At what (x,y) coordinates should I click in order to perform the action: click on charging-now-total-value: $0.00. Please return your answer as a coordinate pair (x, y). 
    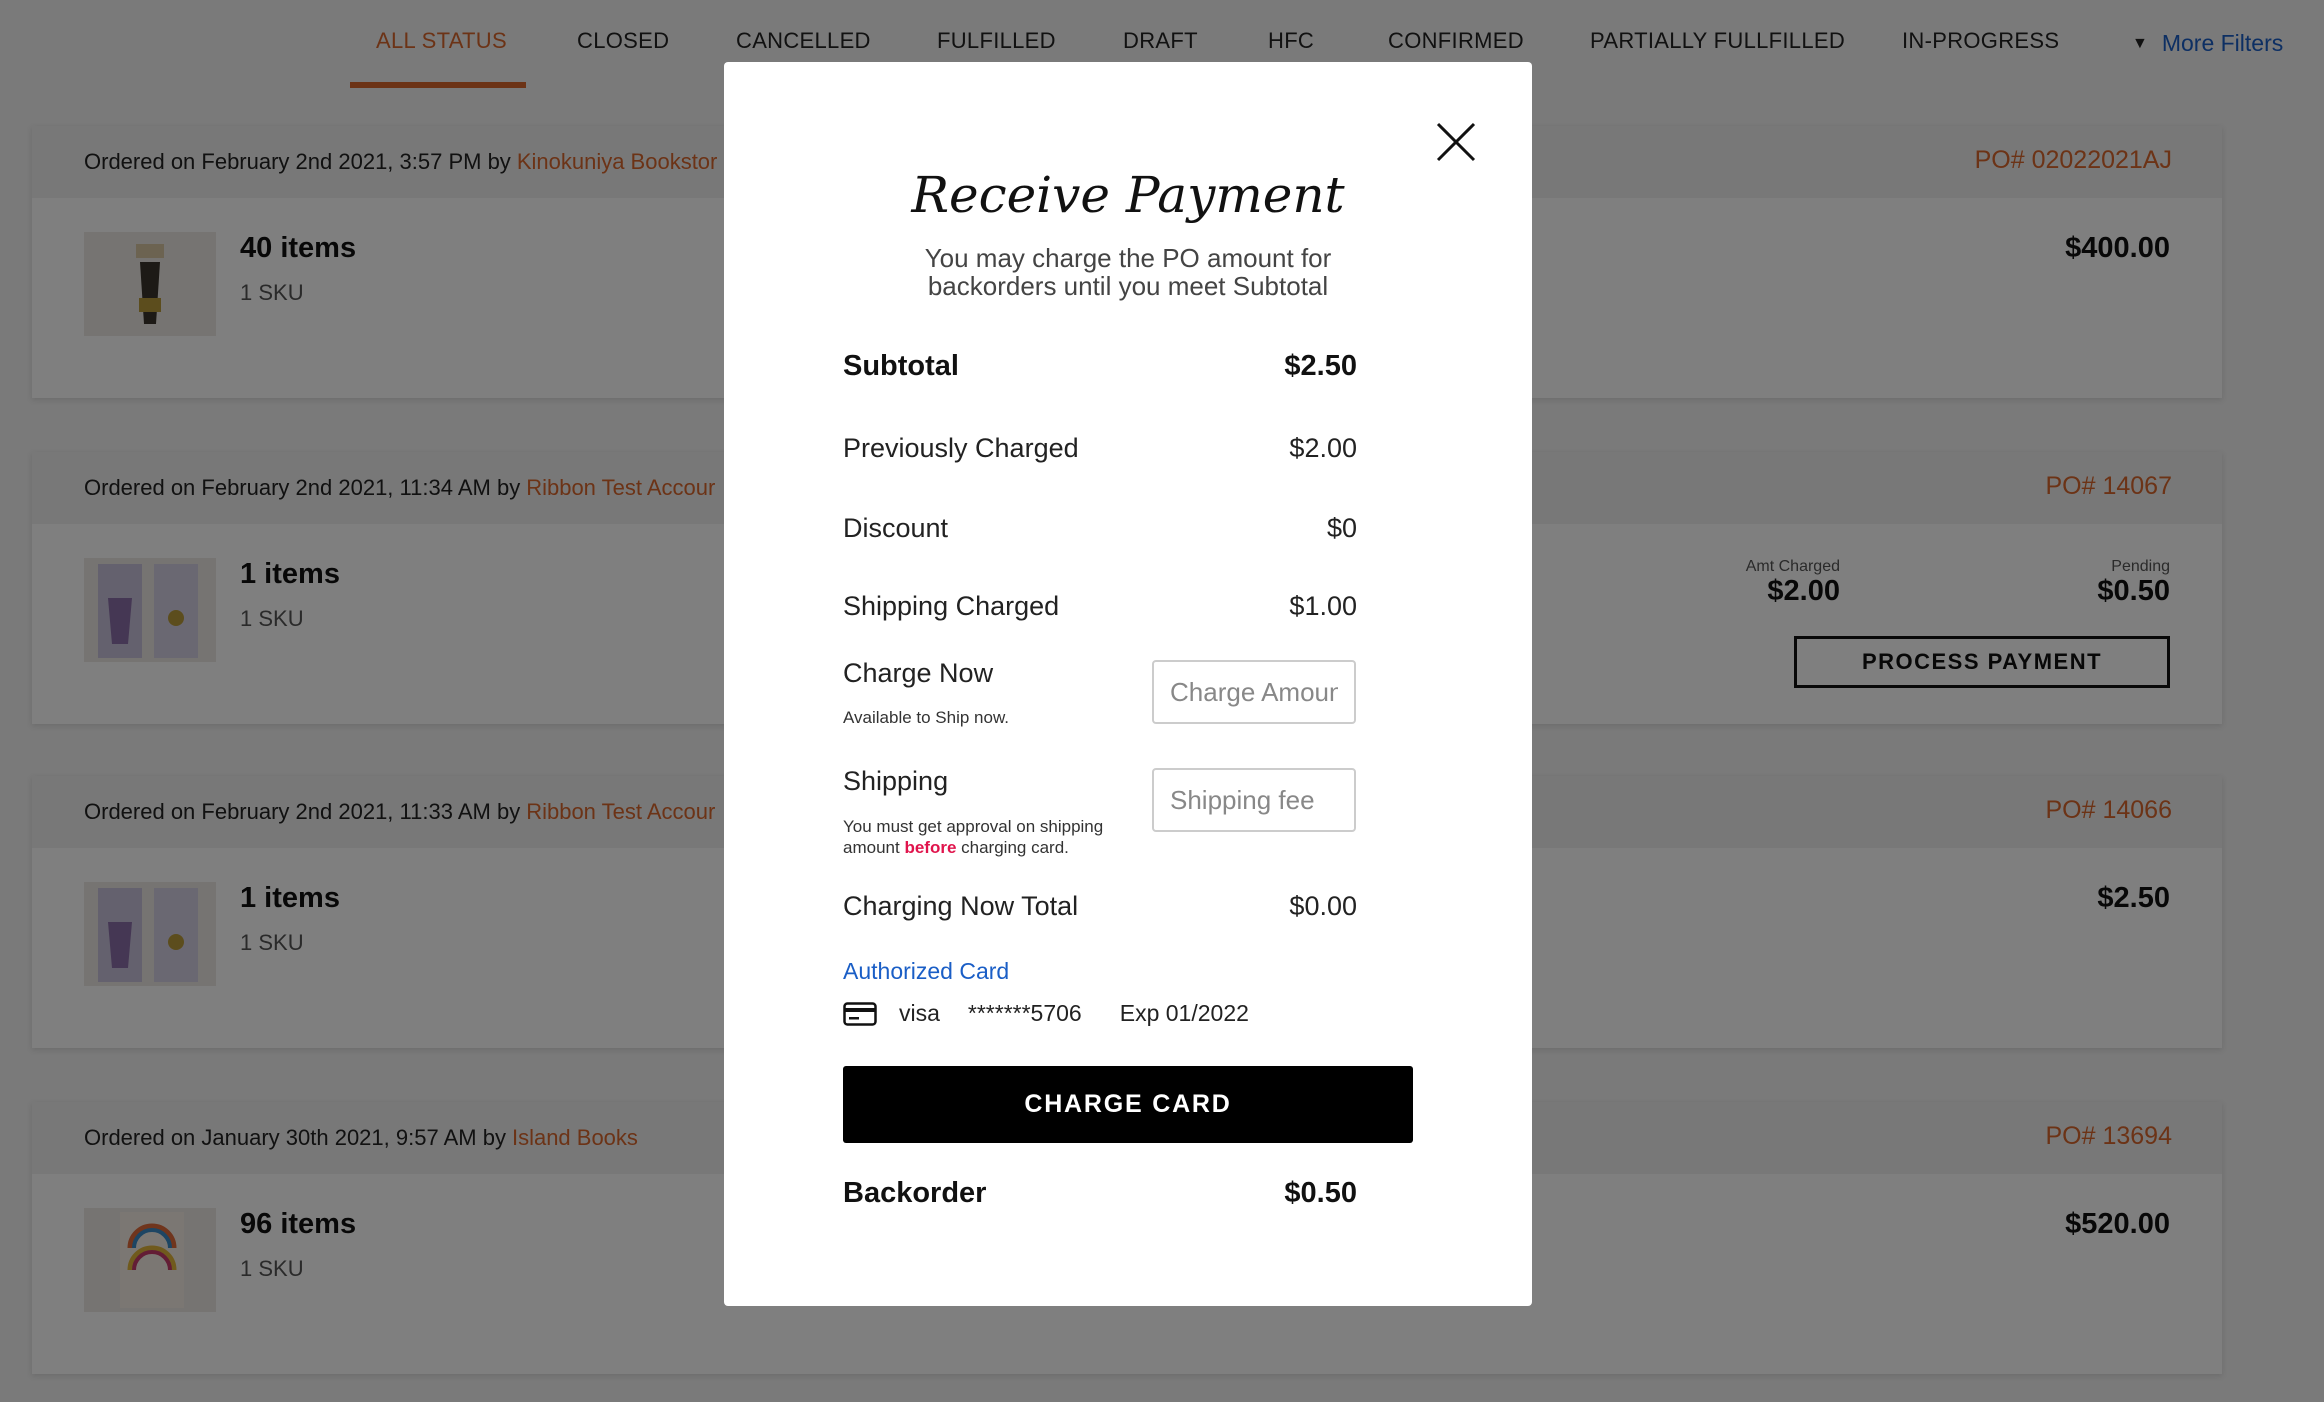
    Looking at the image, I should click on (1323, 906).